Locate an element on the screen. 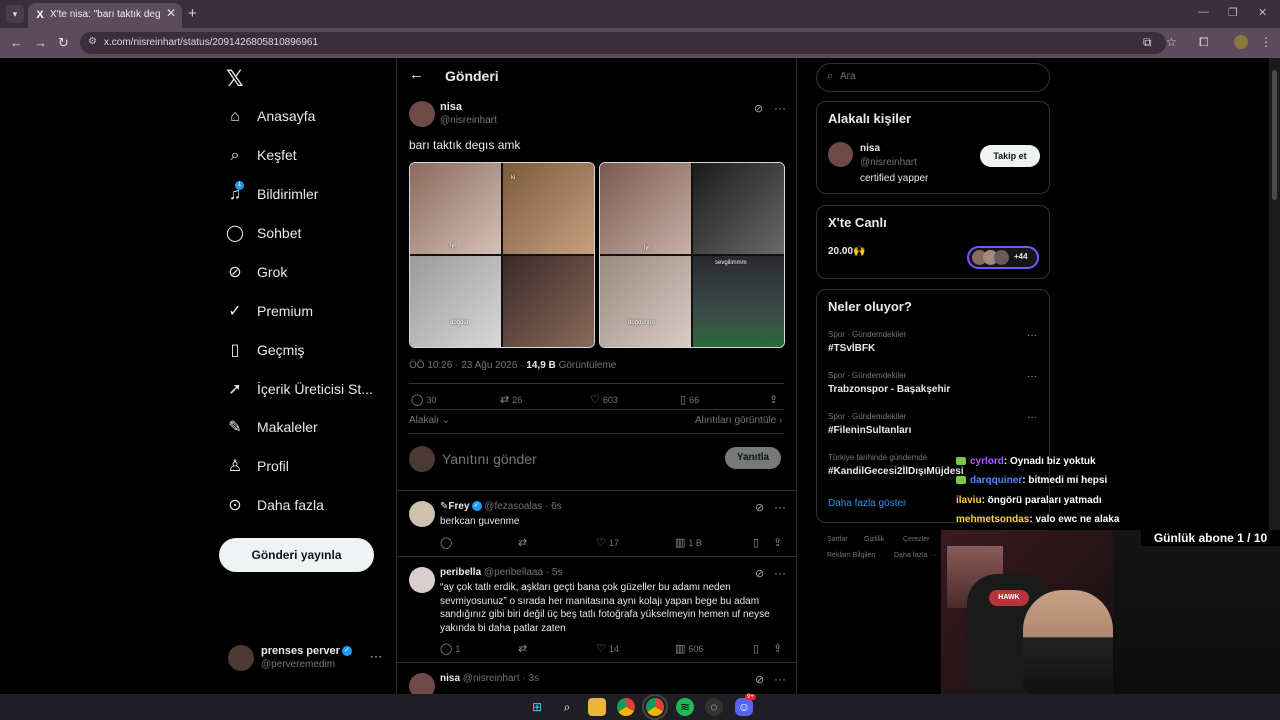 This screenshot has width=1280, height=720. window-close-icon: ✕ is located at coordinates (1262, 12).